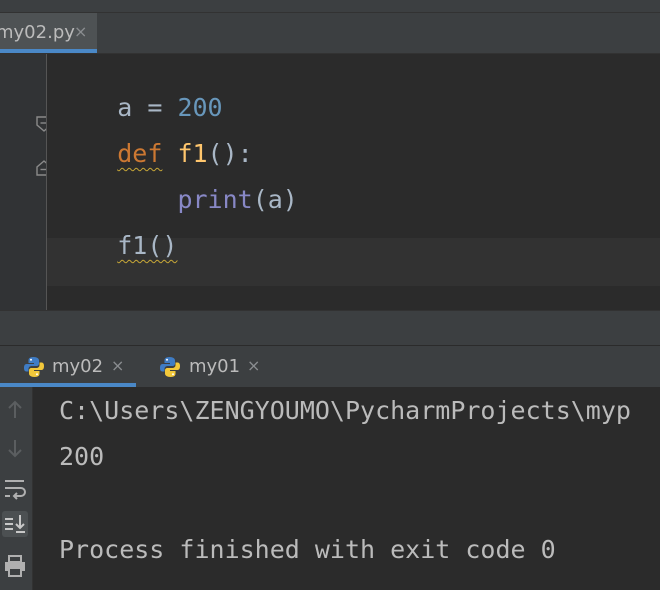 The height and width of the screenshot is (590, 660). I want to click on editor-tab-label: my02.py, so click(37, 32).